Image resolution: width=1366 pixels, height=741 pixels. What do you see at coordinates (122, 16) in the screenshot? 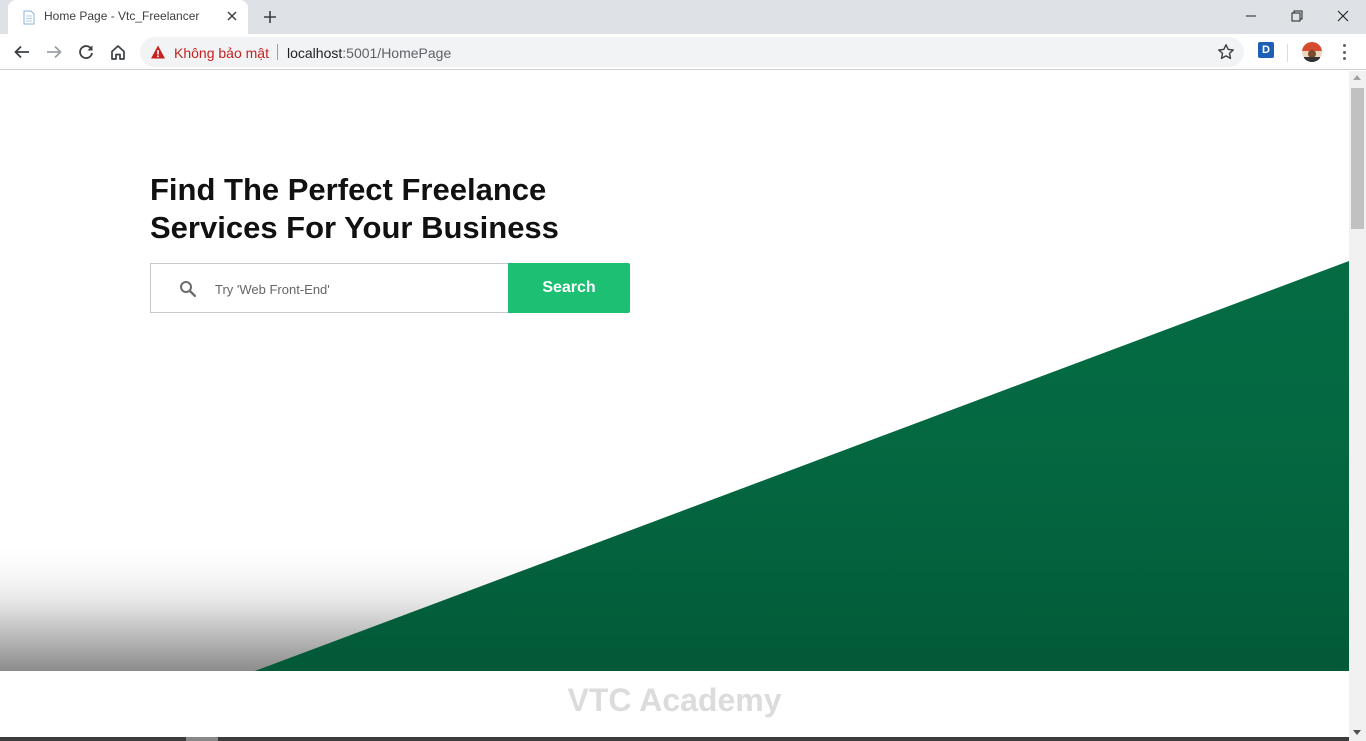
I see `tab-title: Home Page - Vtc_Freelancer` at bounding box center [122, 16].